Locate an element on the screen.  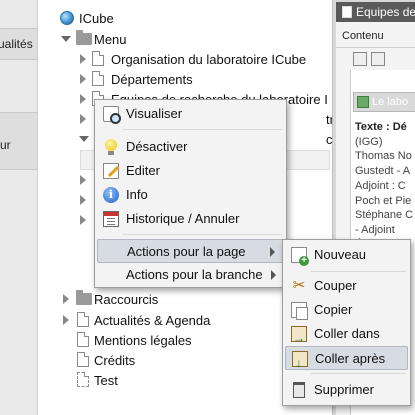
tree-node-mentions: Mentions légales is located at coordinates (126, 340).